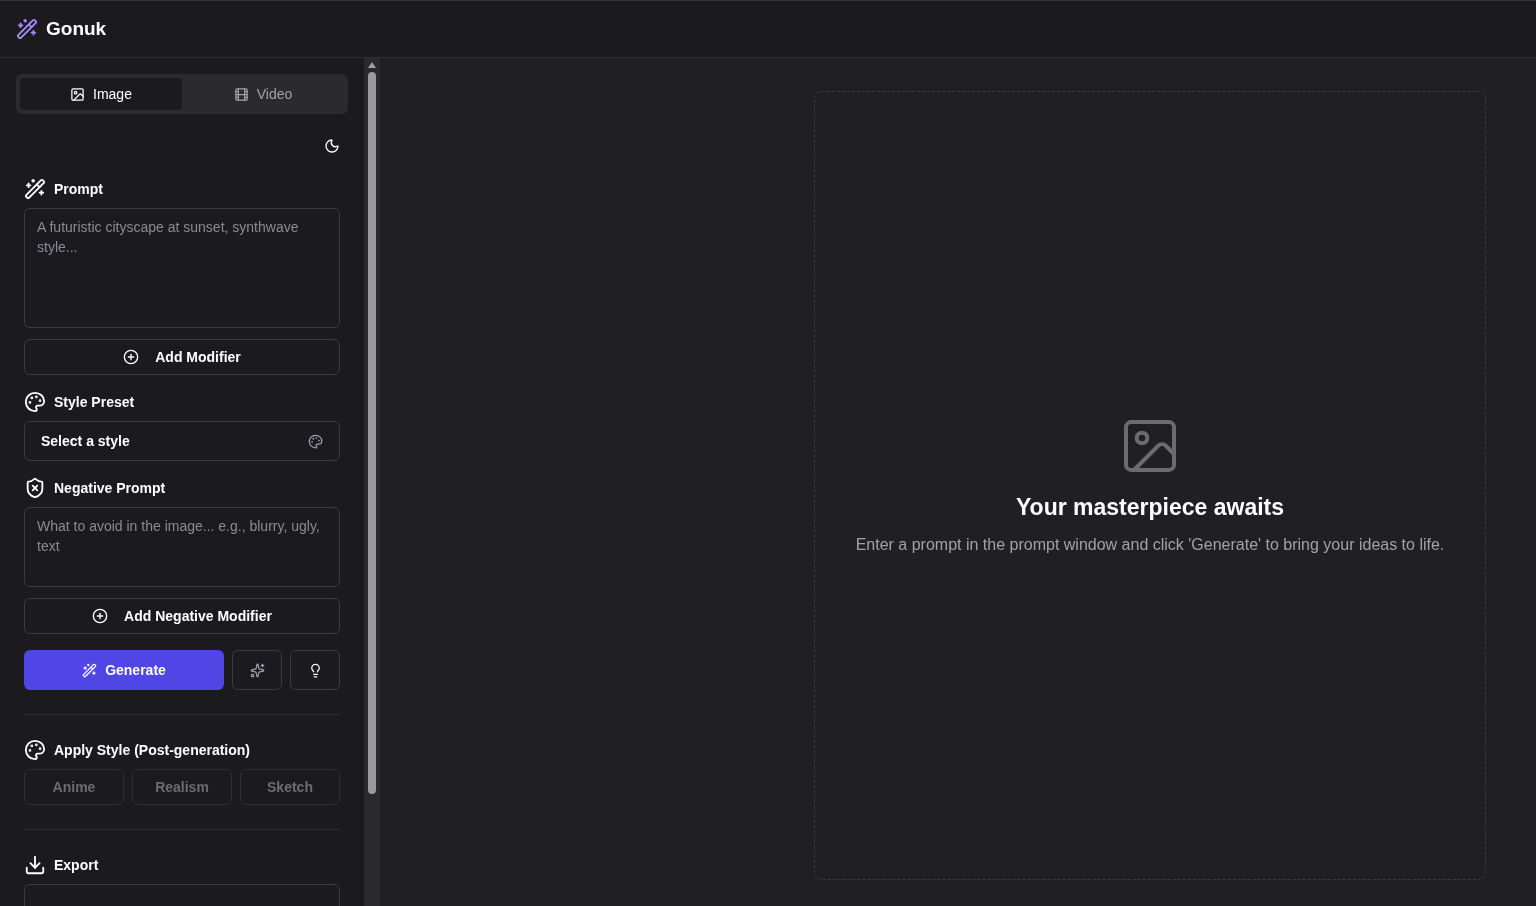 The width and height of the screenshot is (1536, 906). What do you see at coordinates (1150, 544) in the screenshot?
I see `empty-description: Enter a prompt in the prompt window and click 'Generate' to bring your ideas to life.` at bounding box center [1150, 544].